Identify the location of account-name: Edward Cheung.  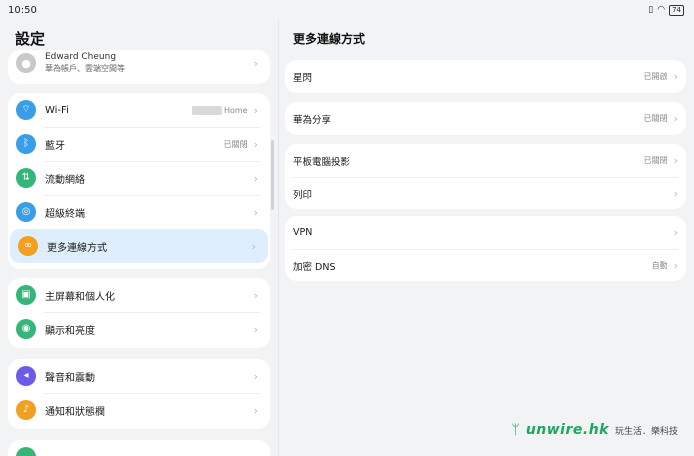
(81, 57).